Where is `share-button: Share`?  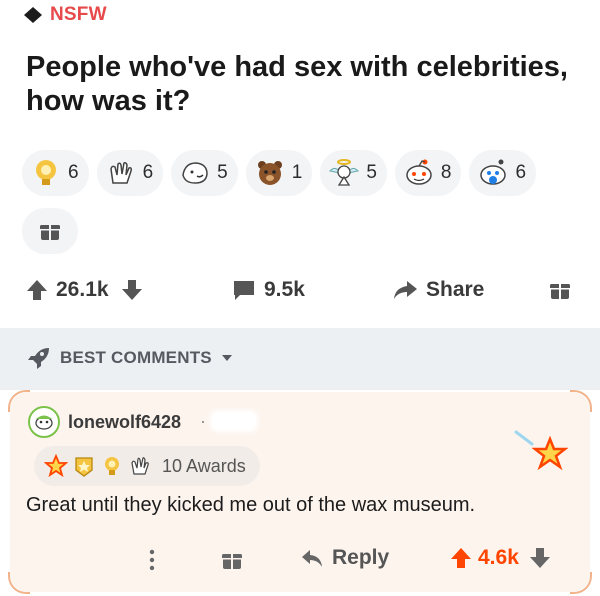
share-button: Share is located at coordinates (438, 290).